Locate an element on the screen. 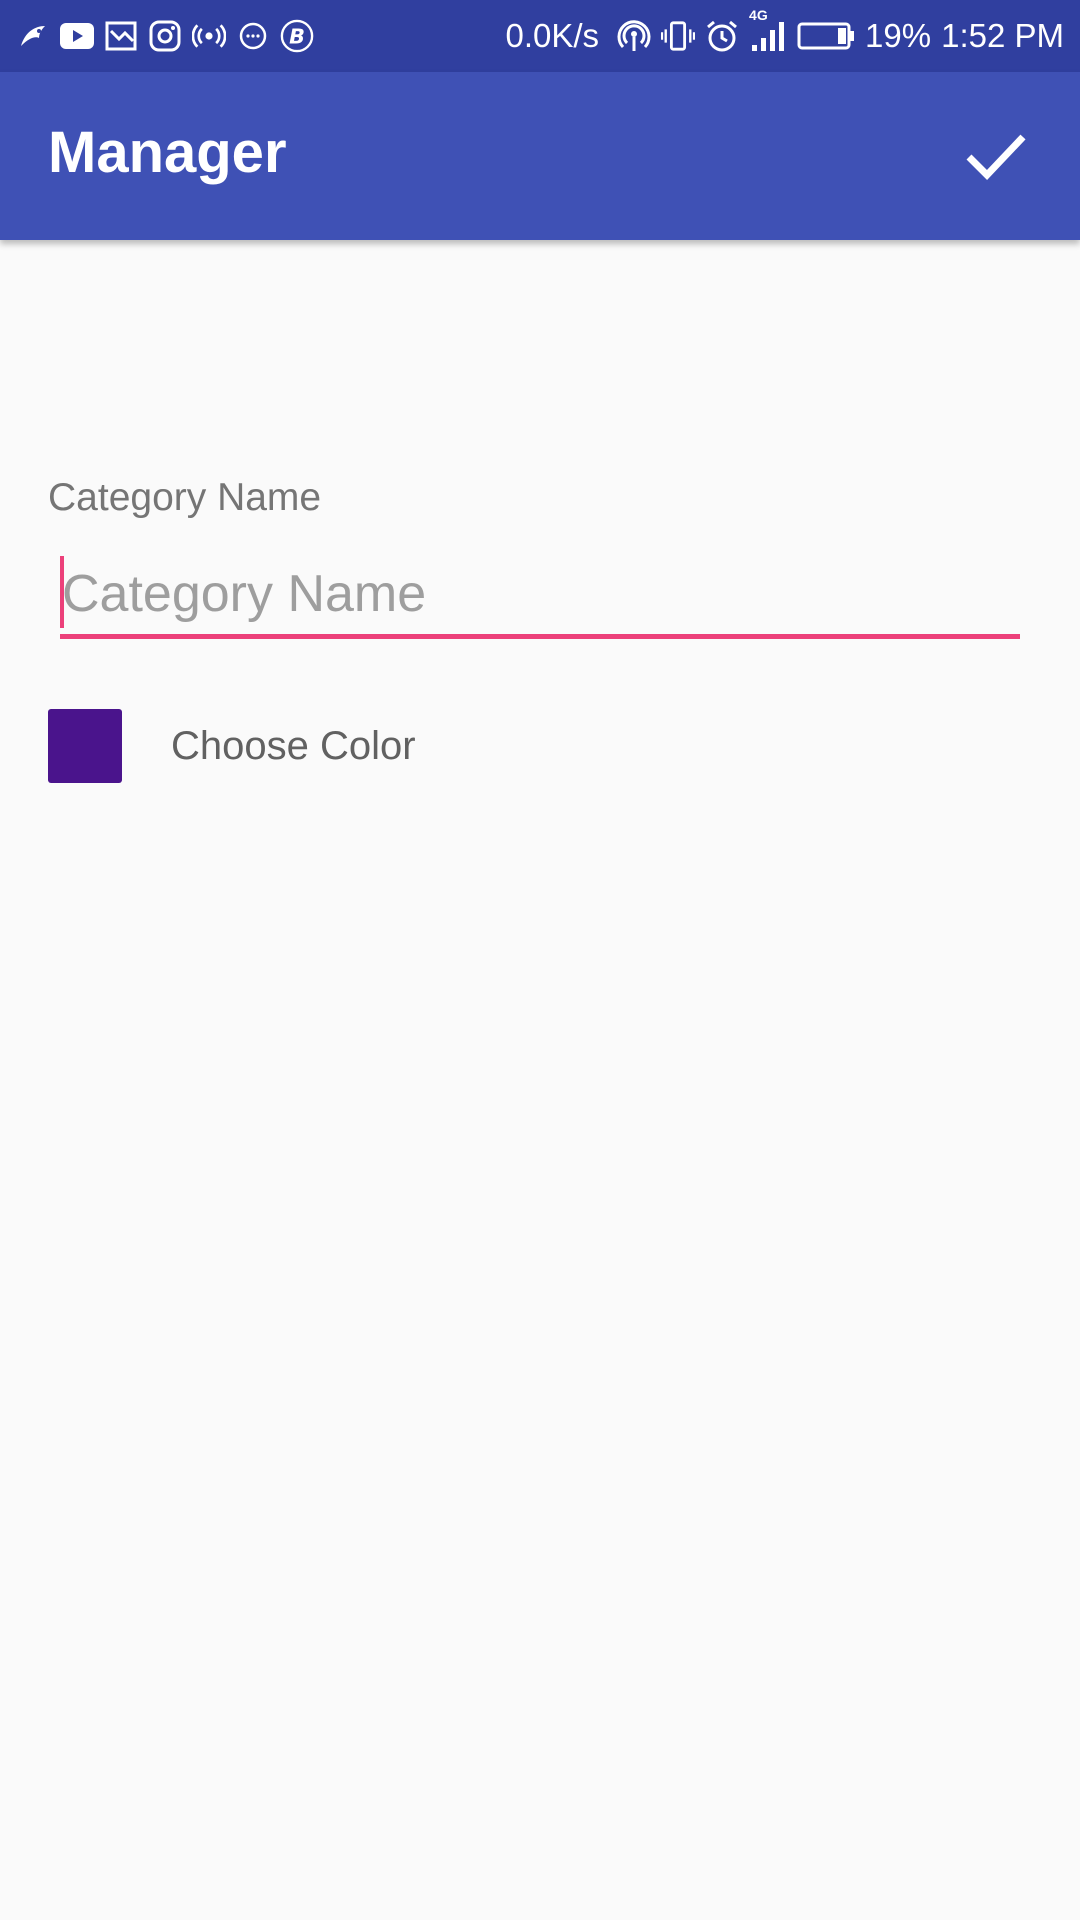  choose-color-row: Choose Color is located at coordinates (232, 746).